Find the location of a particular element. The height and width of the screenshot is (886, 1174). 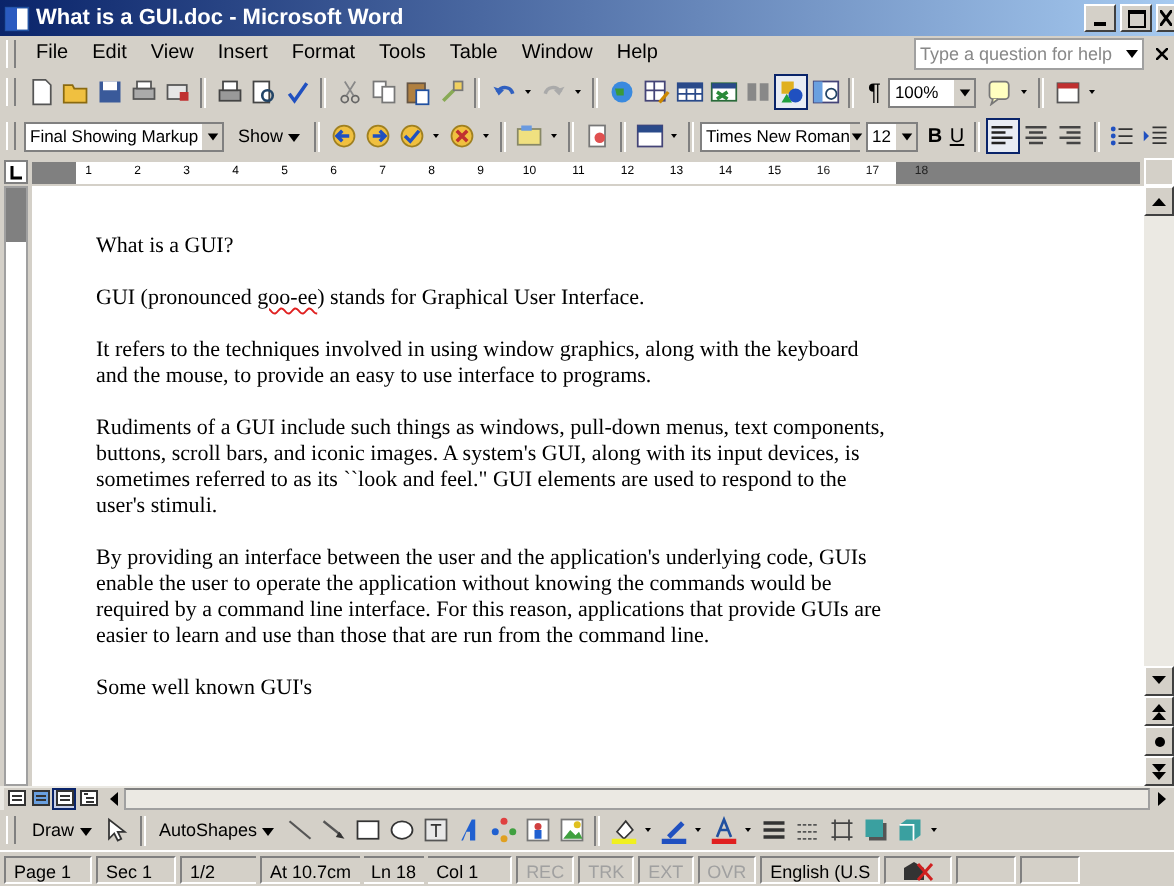

display-dropdown: Final Showing Markup is located at coordinates (124, 136).